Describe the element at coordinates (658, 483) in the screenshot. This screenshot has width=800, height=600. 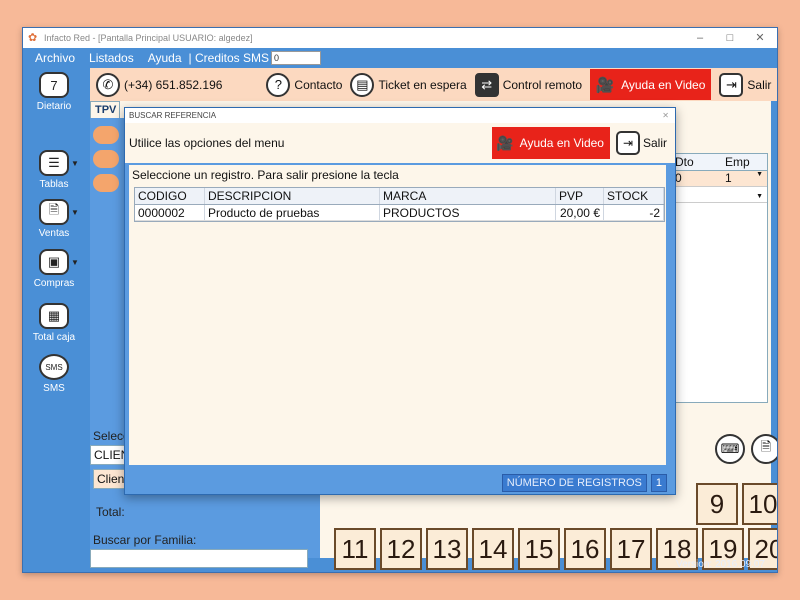
I see `registros-count: 1` at that location.